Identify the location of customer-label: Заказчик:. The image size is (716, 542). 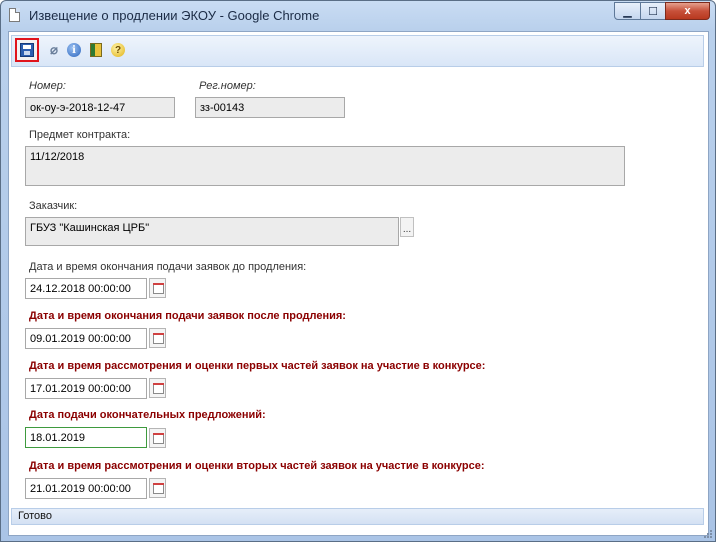
(53, 206).